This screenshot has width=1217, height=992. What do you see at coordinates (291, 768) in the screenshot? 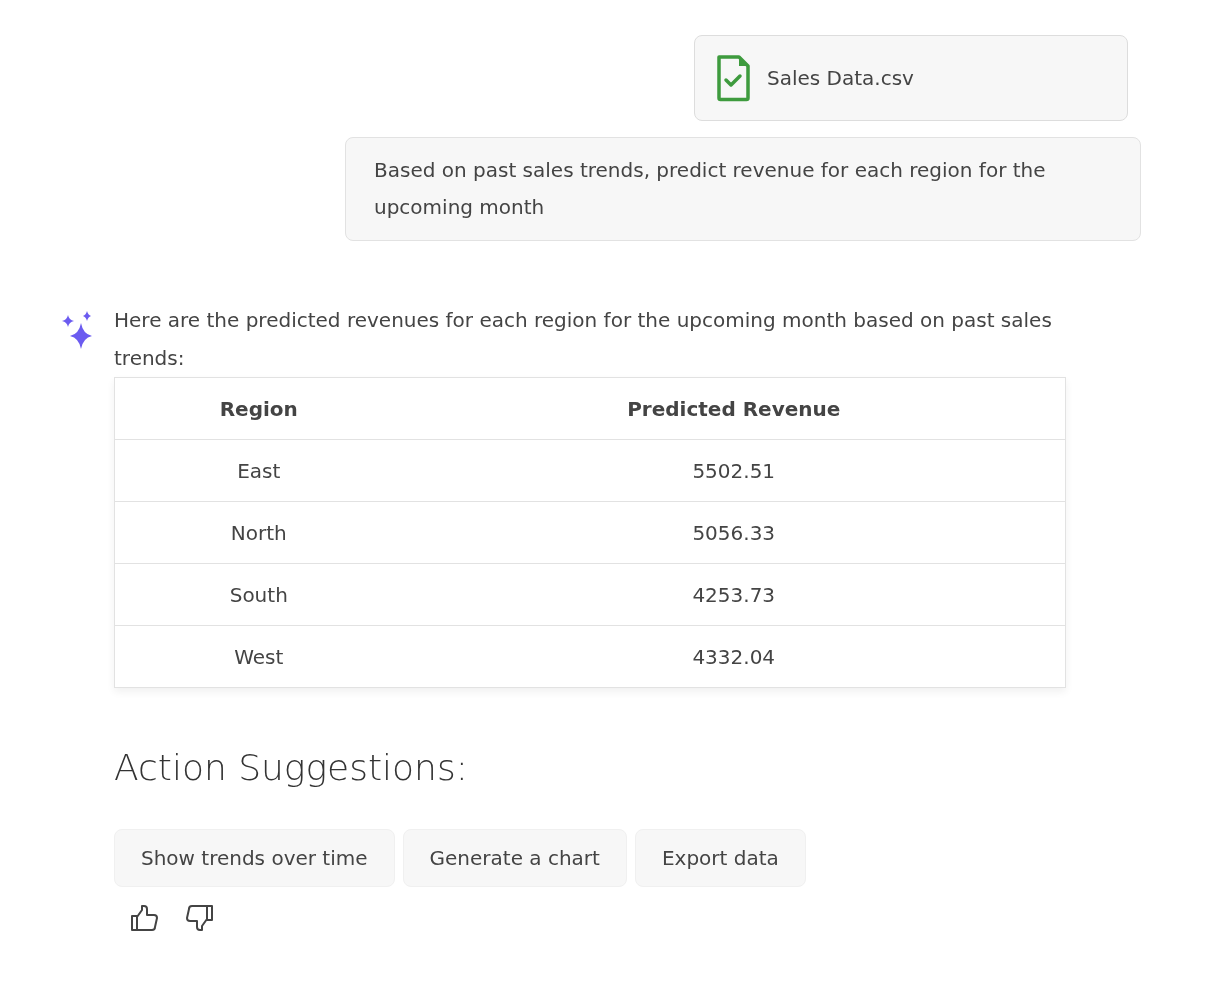
I see `section-heading: Action Suggestions:` at bounding box center [291, 768].